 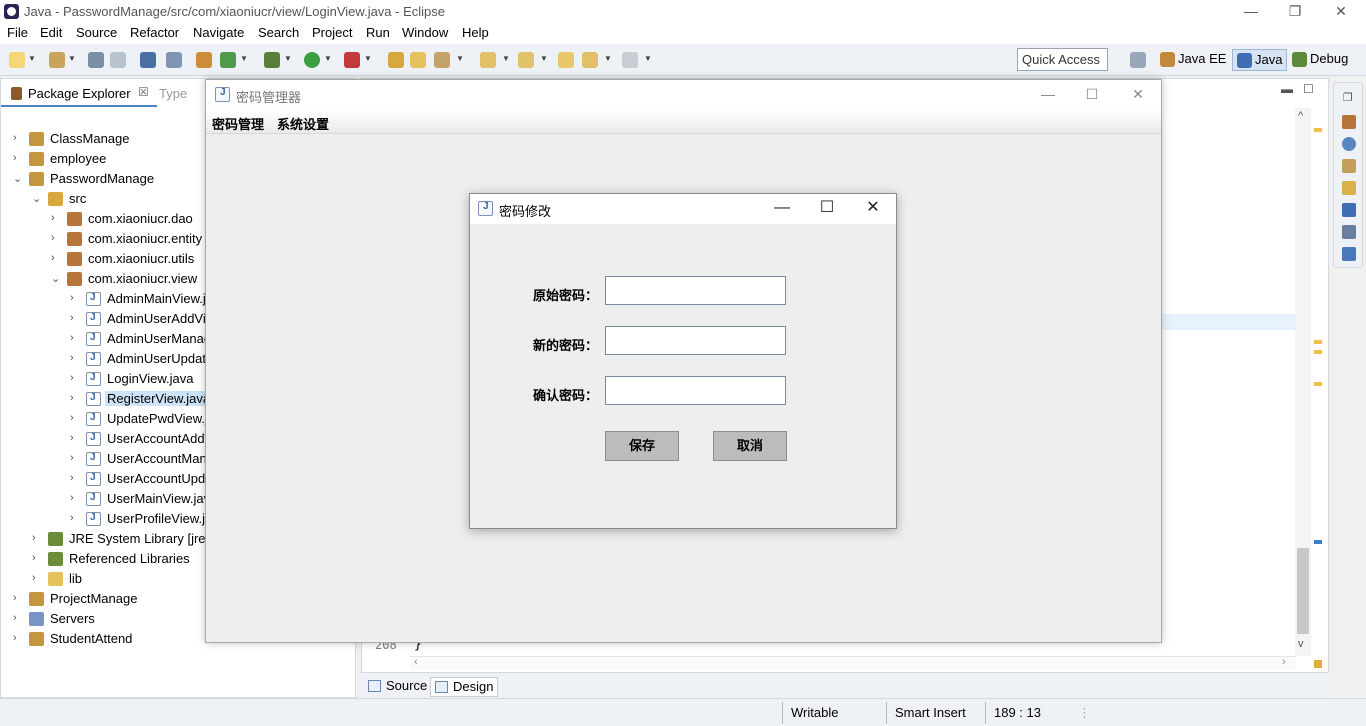 What do you see at coordinates (695, 340) in the screenshot?
I see `new-password-input` at bounding box center [695, 340].